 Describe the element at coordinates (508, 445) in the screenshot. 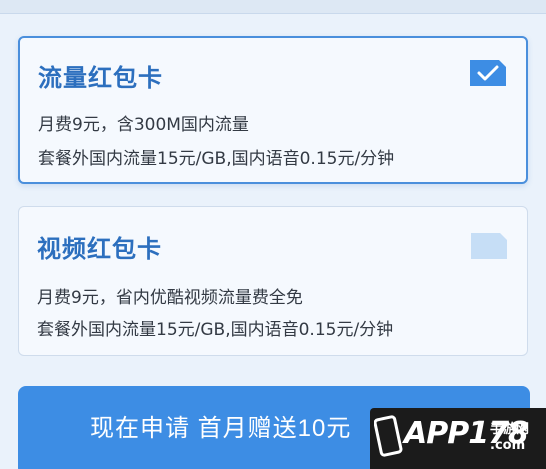

I see `watermark-domain: .com` at that location.